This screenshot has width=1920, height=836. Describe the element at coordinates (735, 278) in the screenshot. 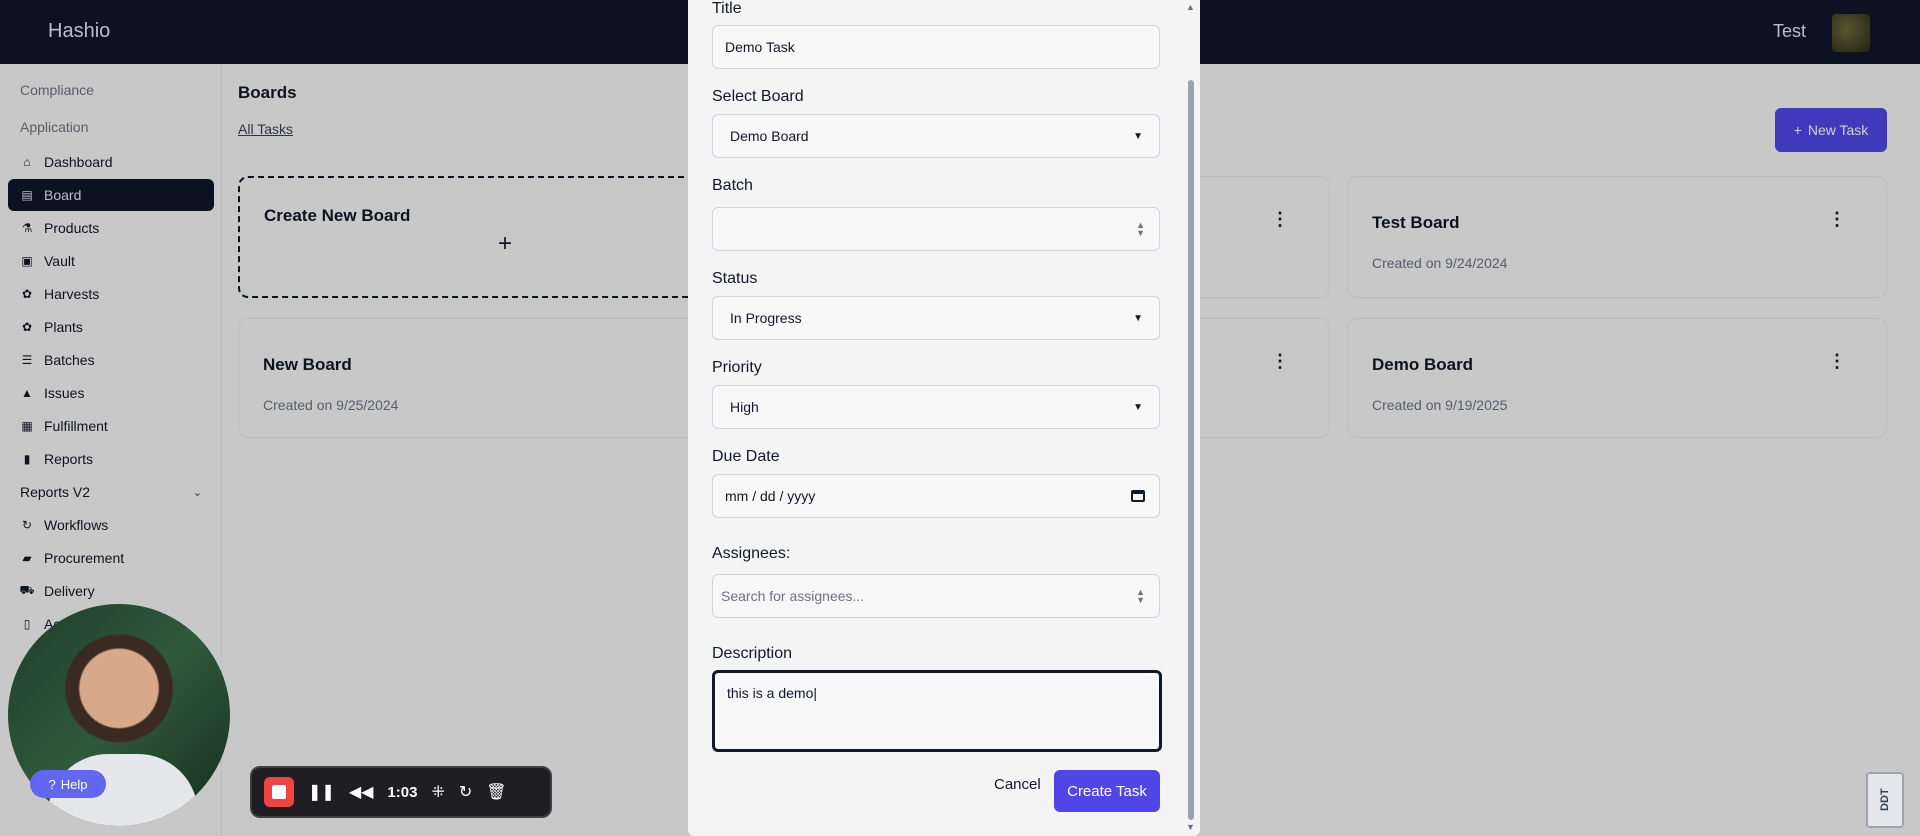

I see `status-label: Status` at that location.